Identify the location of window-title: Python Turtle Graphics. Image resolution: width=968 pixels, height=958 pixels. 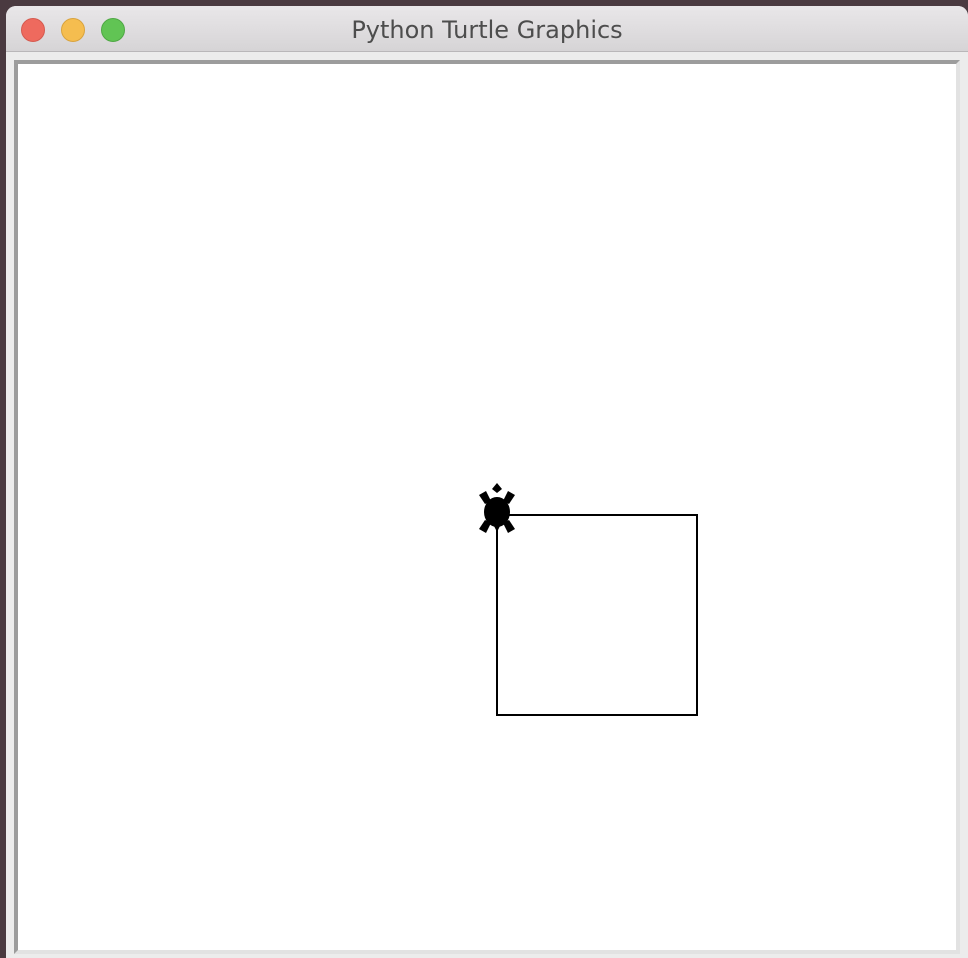
(487, 30).